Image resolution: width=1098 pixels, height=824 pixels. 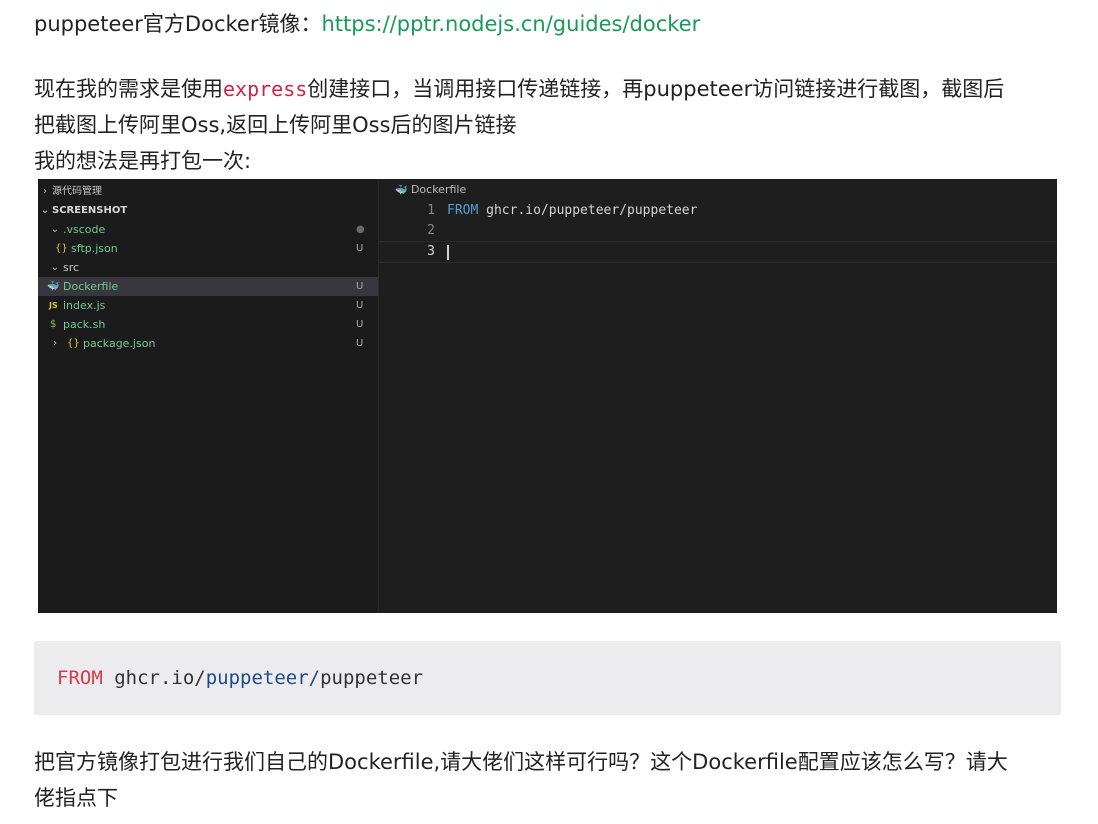 I want to click on js-file-icon: JS, so click(x=53, y=305).